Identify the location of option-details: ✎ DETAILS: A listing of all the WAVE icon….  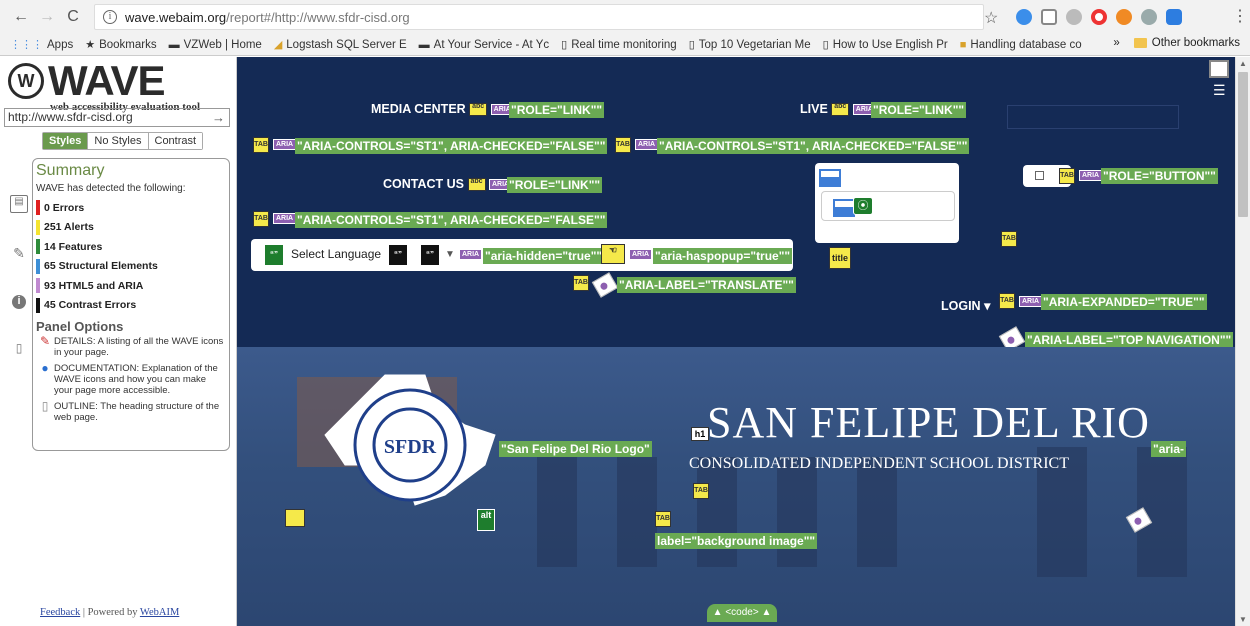
(131, 346).